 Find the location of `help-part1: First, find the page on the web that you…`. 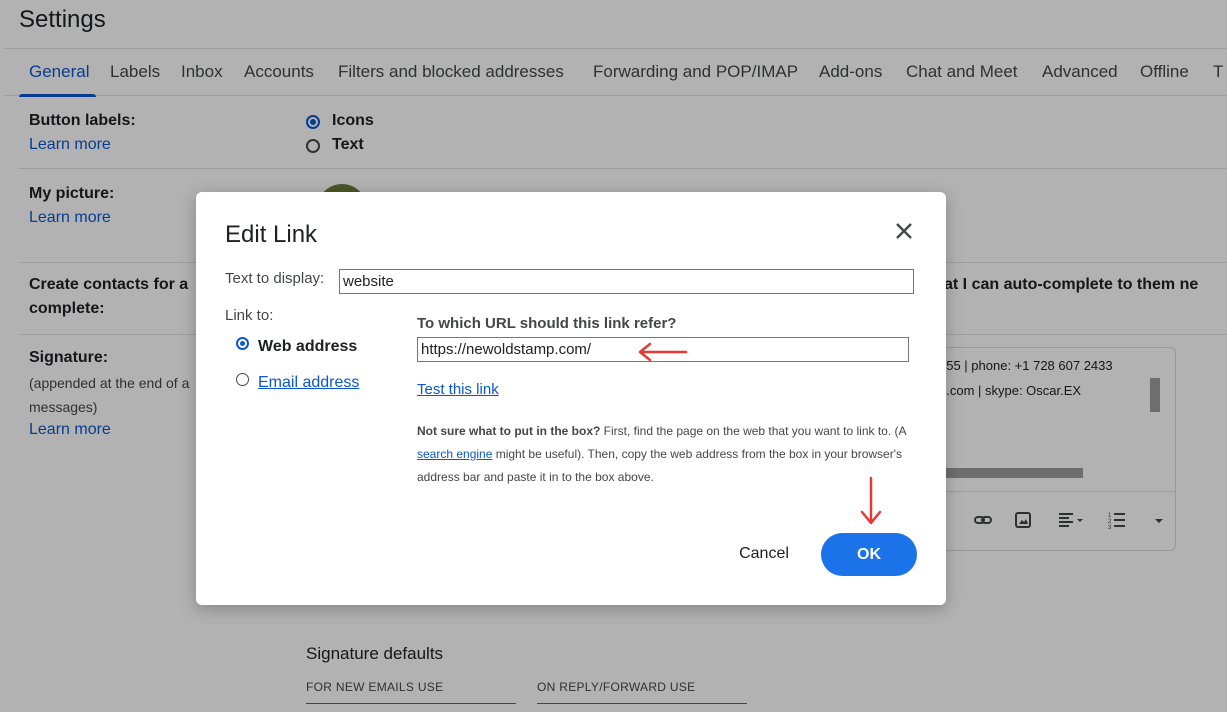

help-part1: First, find the page on the web that you… is located at coordinates (753, 431).